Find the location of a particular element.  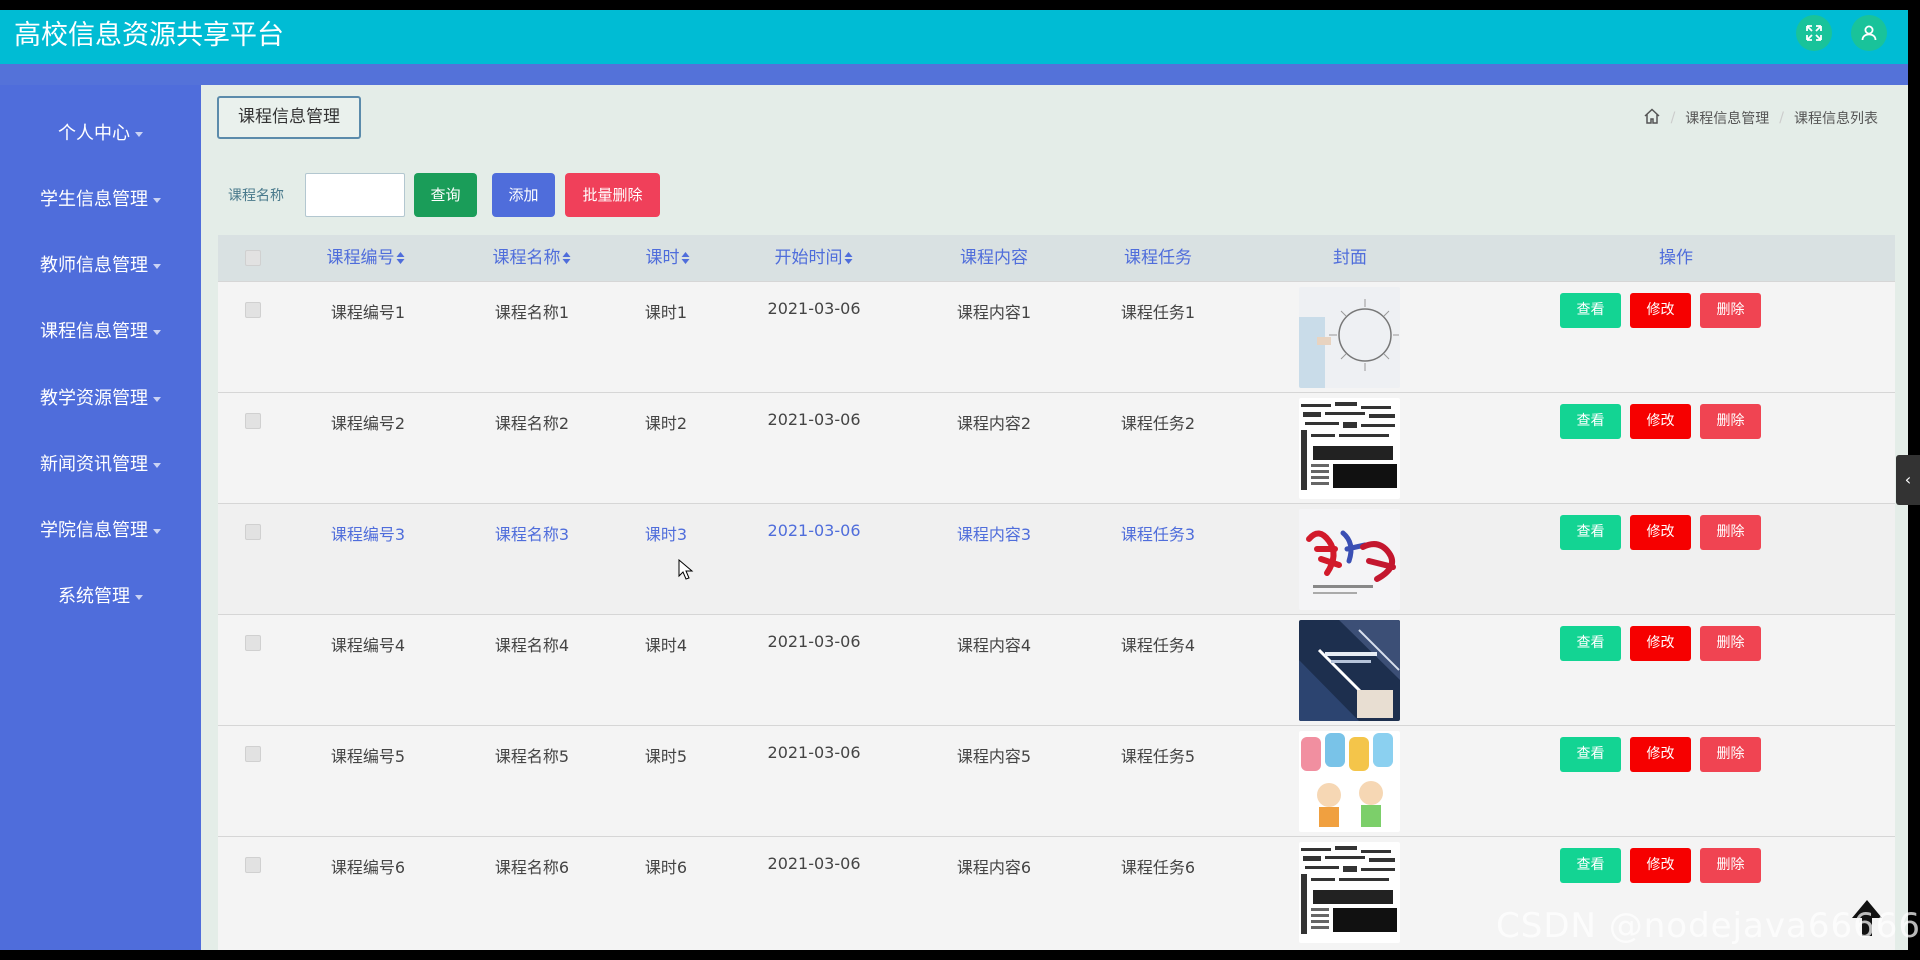

cell-code: 课程编号5 is located at coordinates (368, 756).